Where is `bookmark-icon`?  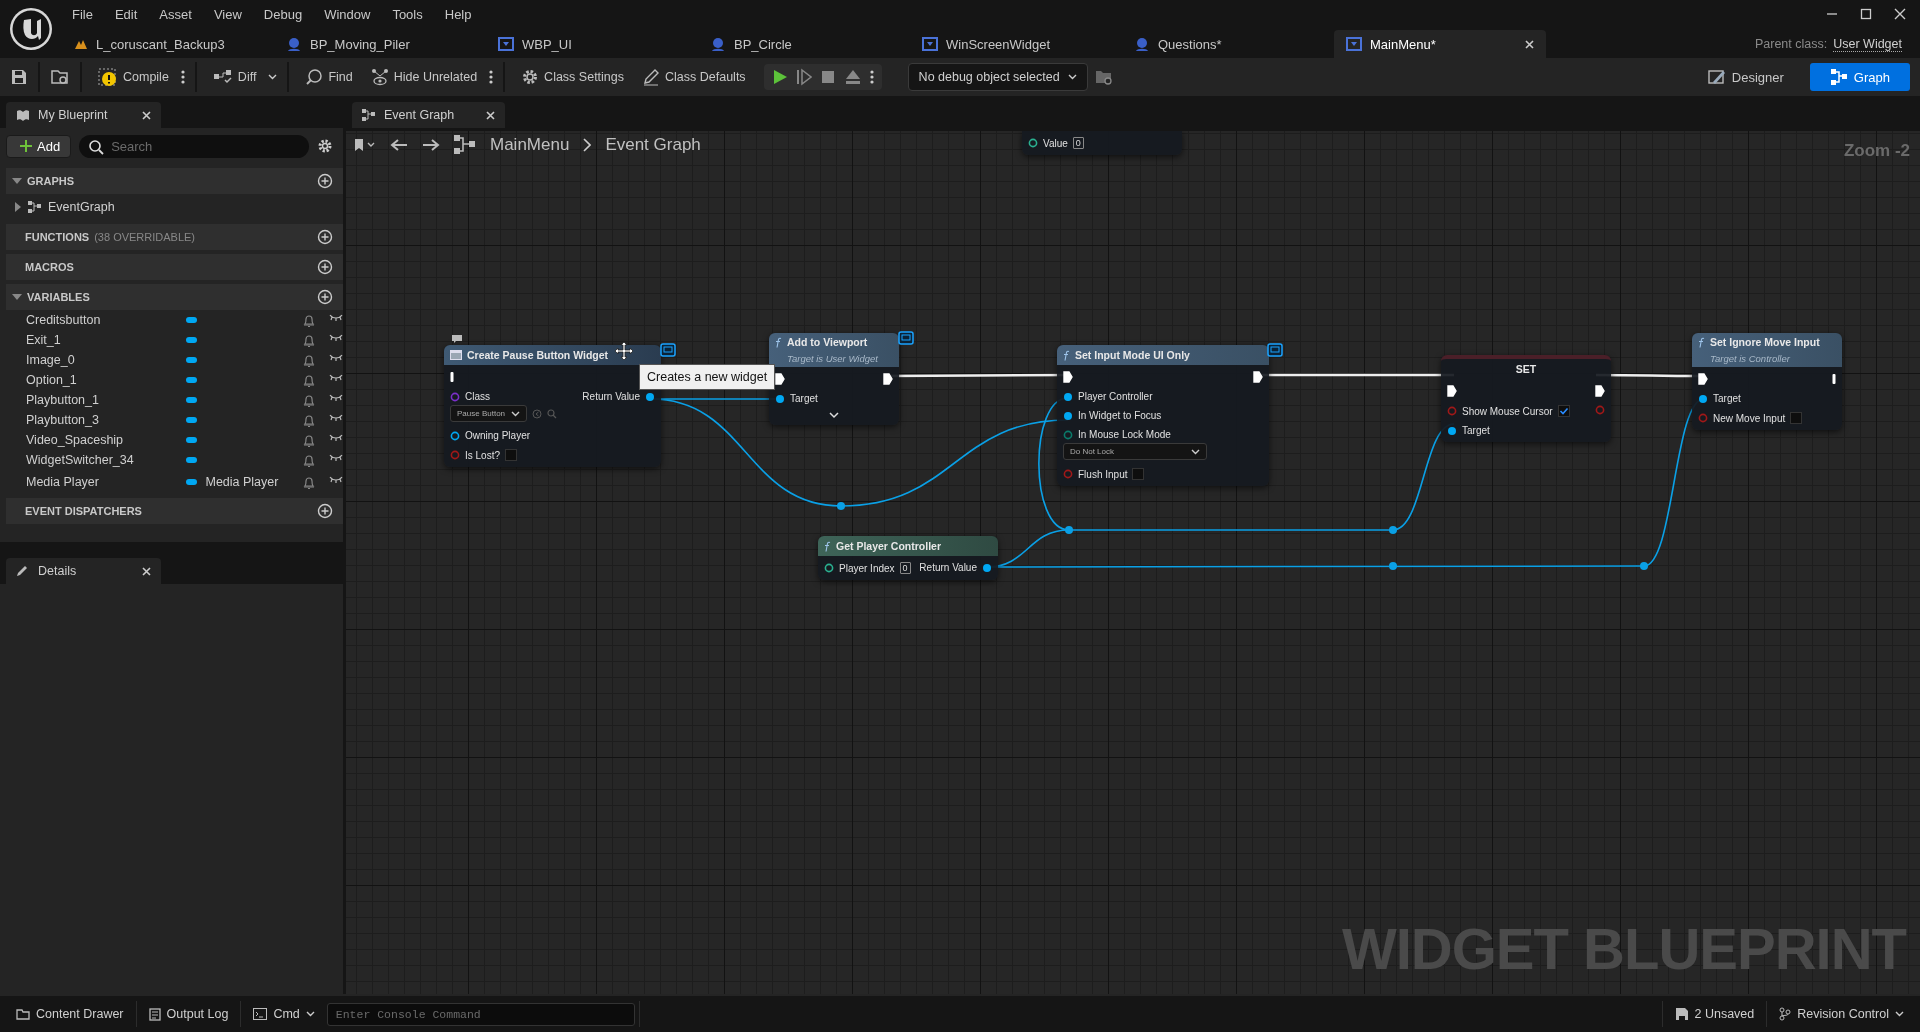
bookmark-icon is located at coordinates (365, 145).